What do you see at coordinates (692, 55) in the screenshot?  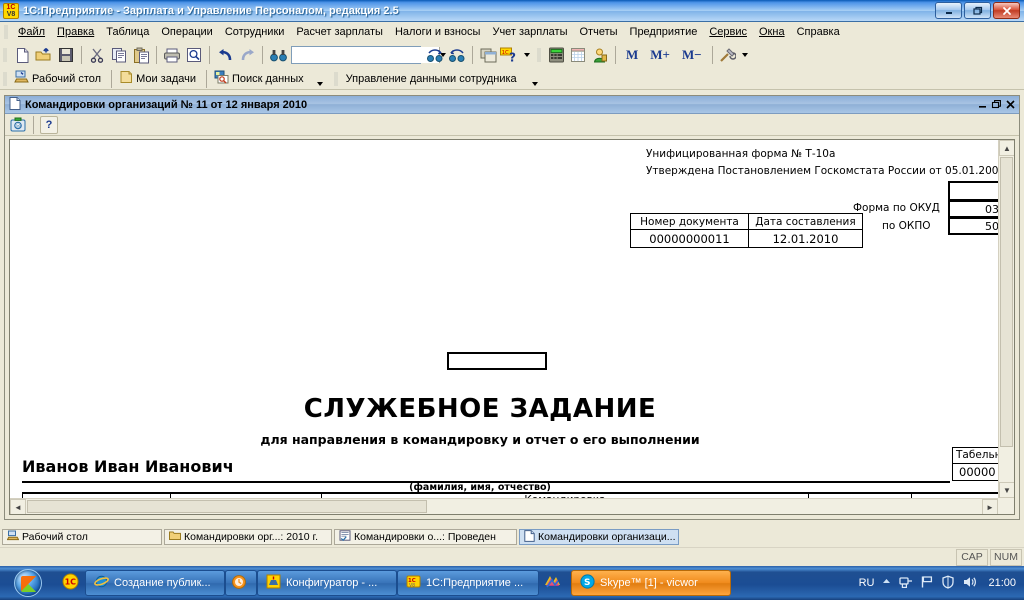 I see `memory-subtract-button: M−` at bounding box center [692, 55].